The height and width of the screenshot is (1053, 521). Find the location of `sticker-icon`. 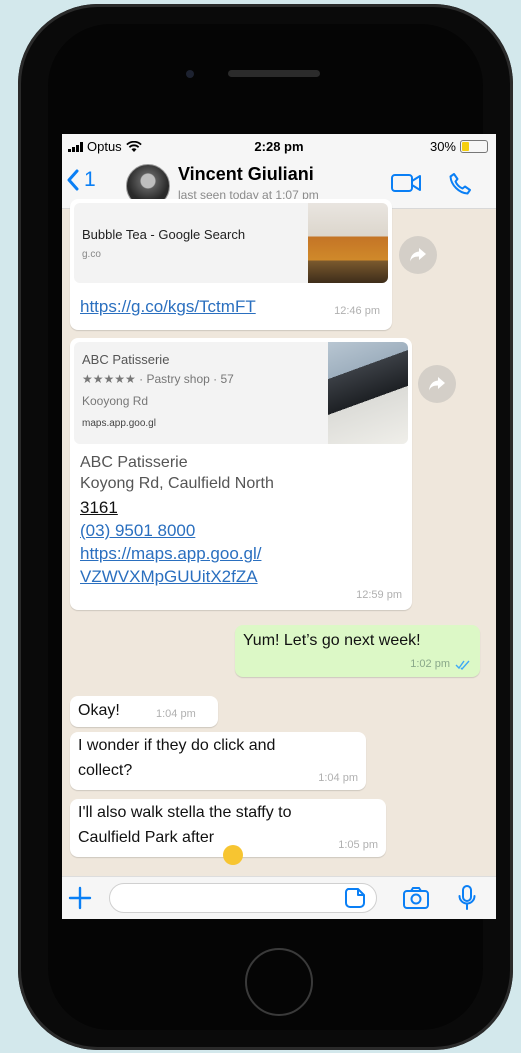

sticker-icon is located at coordinates (355, 898).